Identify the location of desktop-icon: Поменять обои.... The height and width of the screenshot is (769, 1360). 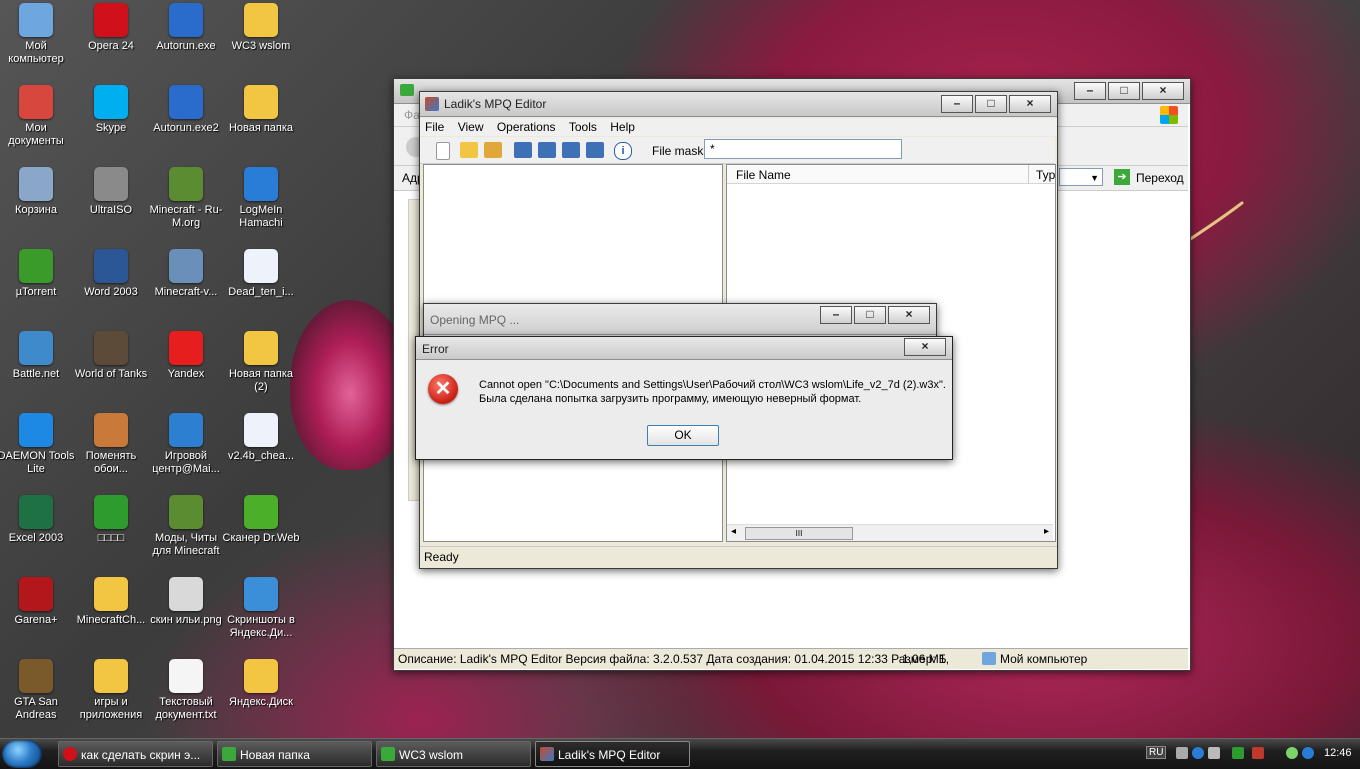
(111, 444).